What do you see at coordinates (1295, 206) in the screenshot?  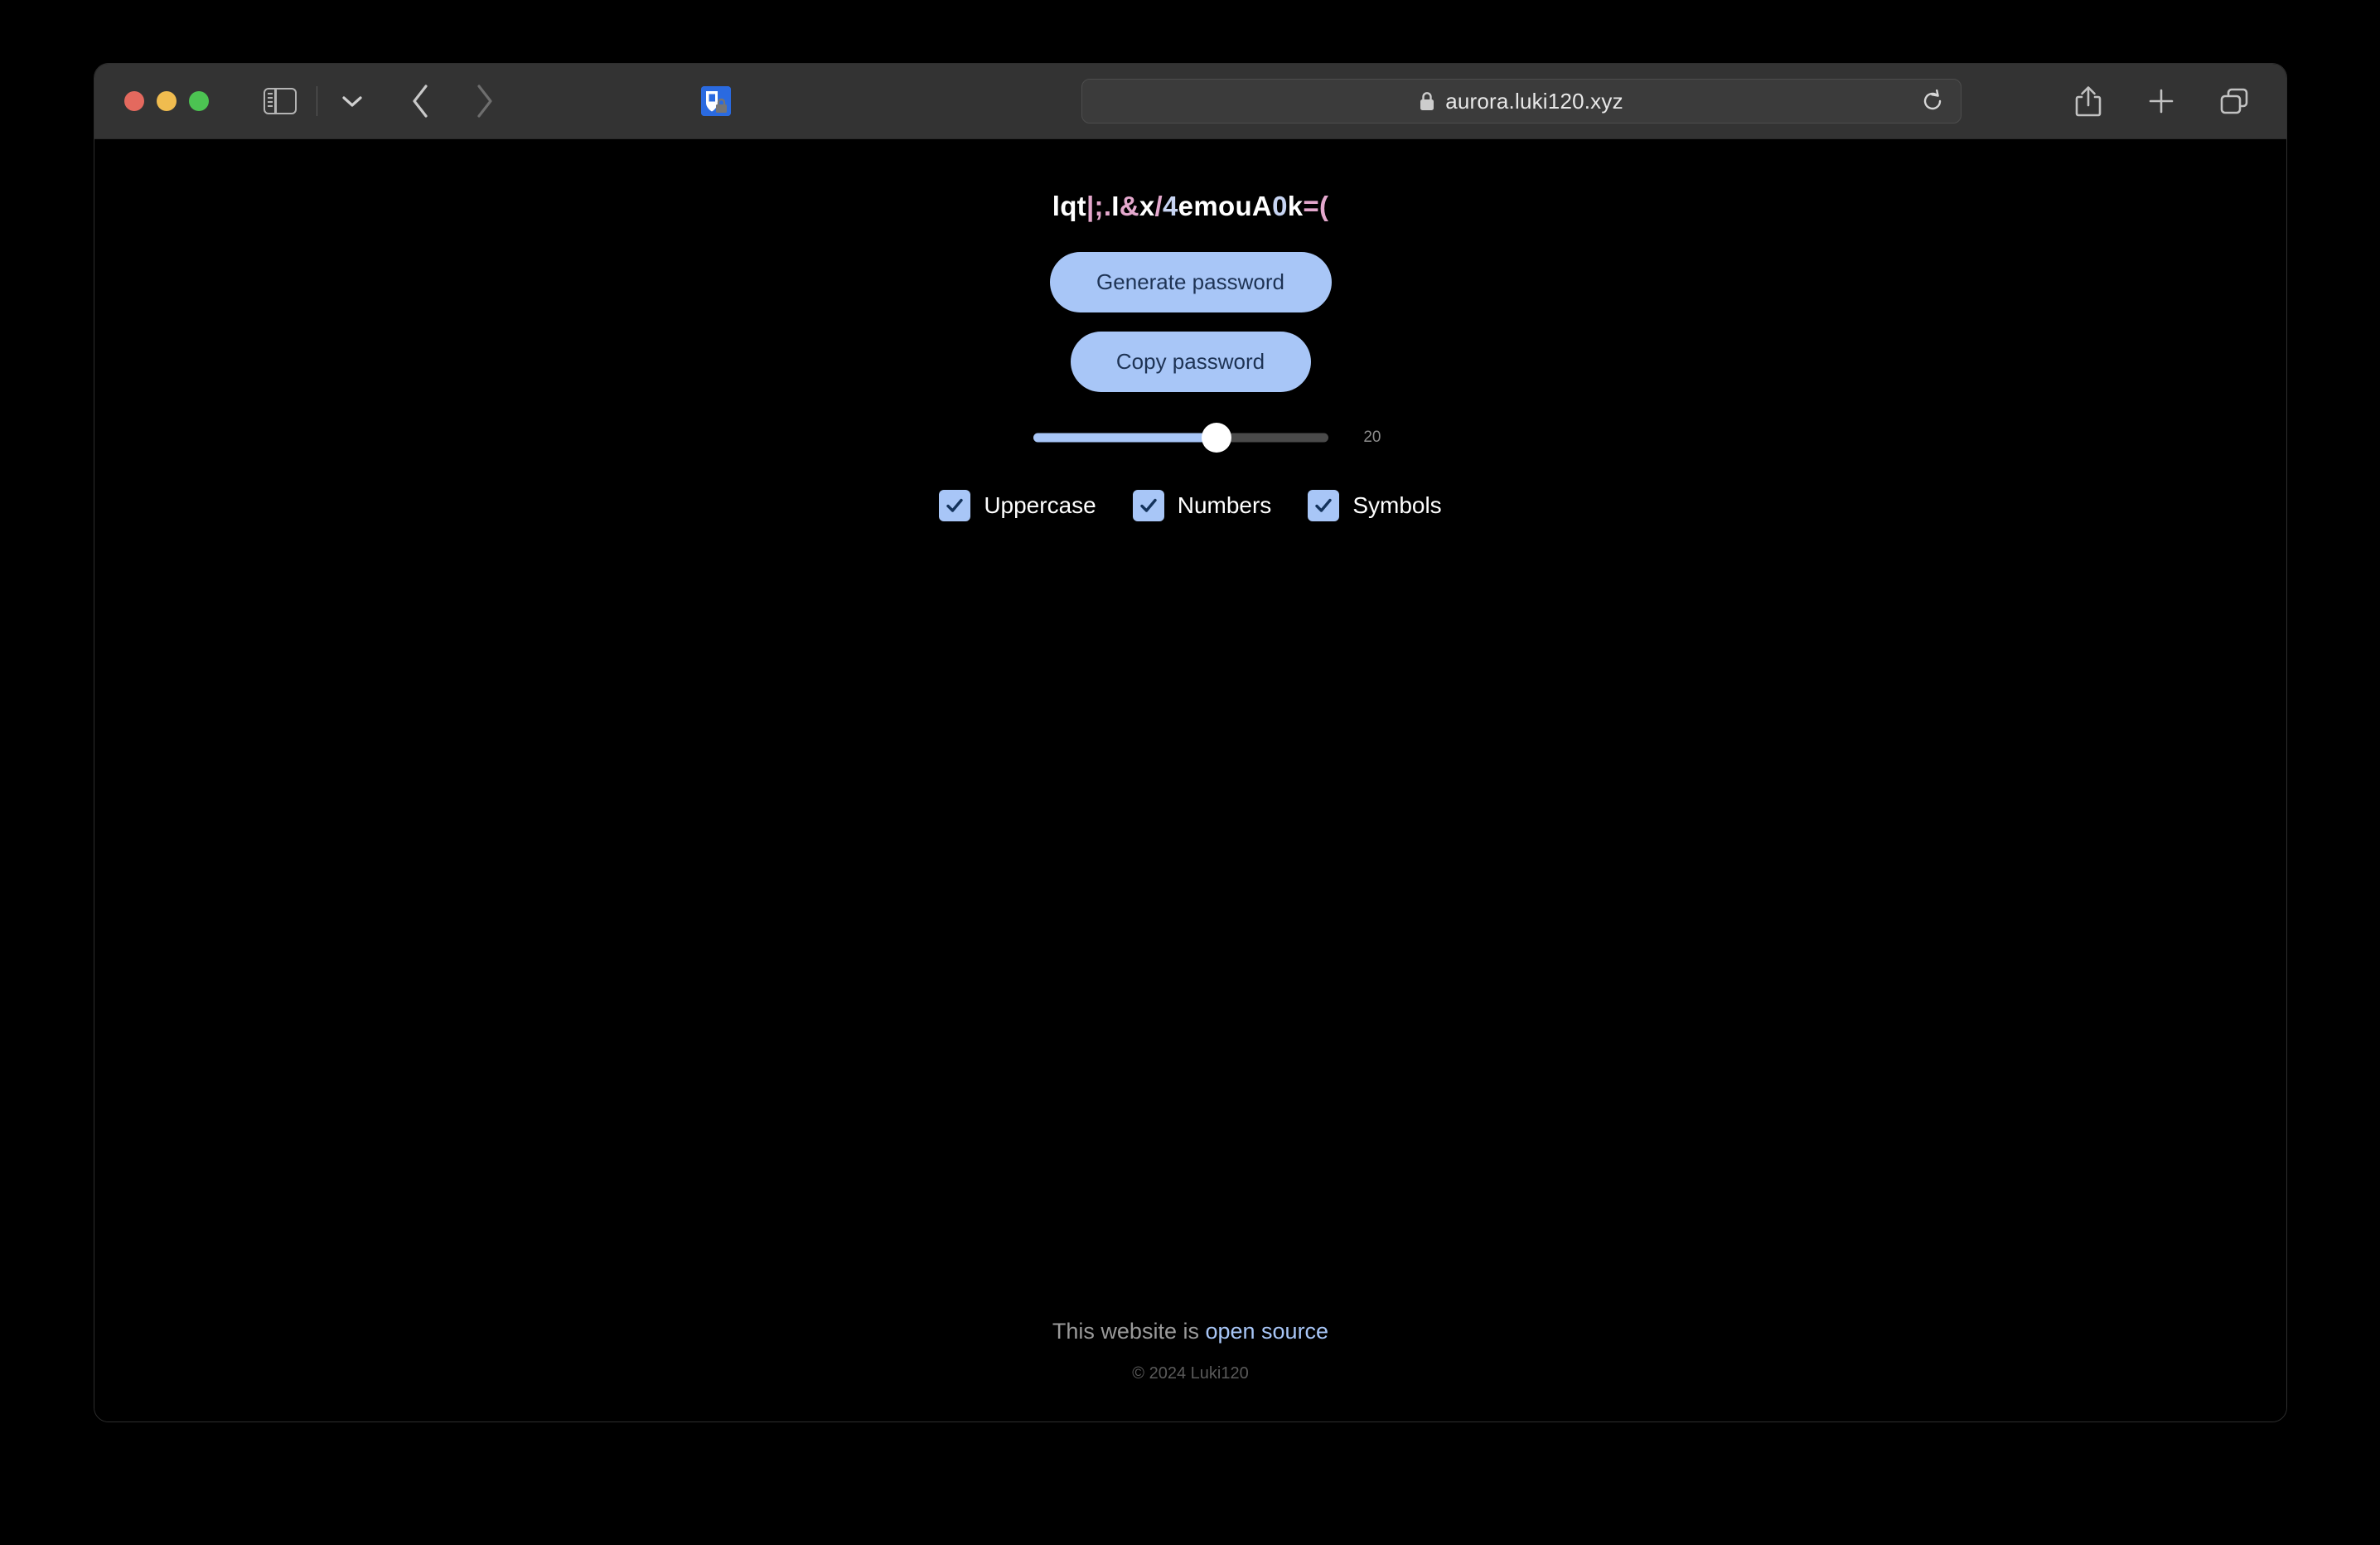 I see `password-char-letter: k` at bounding box center [1295, 206].